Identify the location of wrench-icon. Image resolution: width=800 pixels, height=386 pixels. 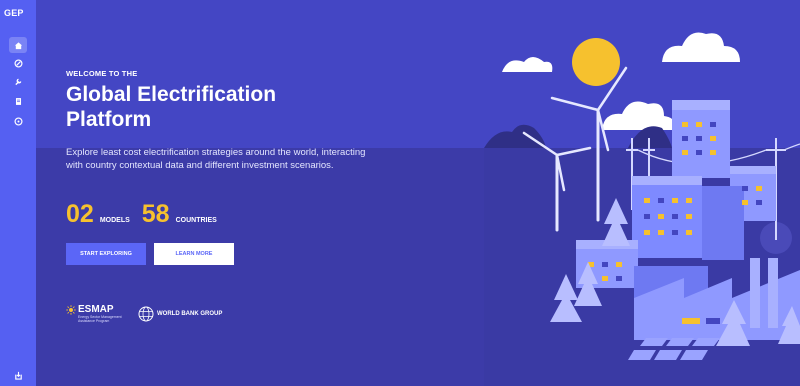
(17, 81).